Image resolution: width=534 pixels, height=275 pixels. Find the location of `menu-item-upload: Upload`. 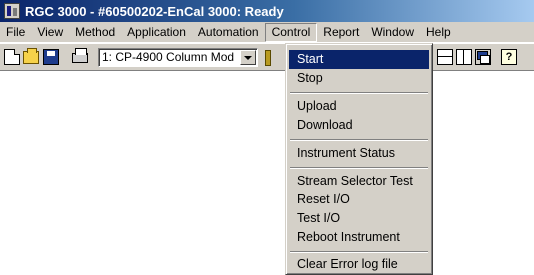

menu-item-upload: Upload is located at coordinates (359, 106).